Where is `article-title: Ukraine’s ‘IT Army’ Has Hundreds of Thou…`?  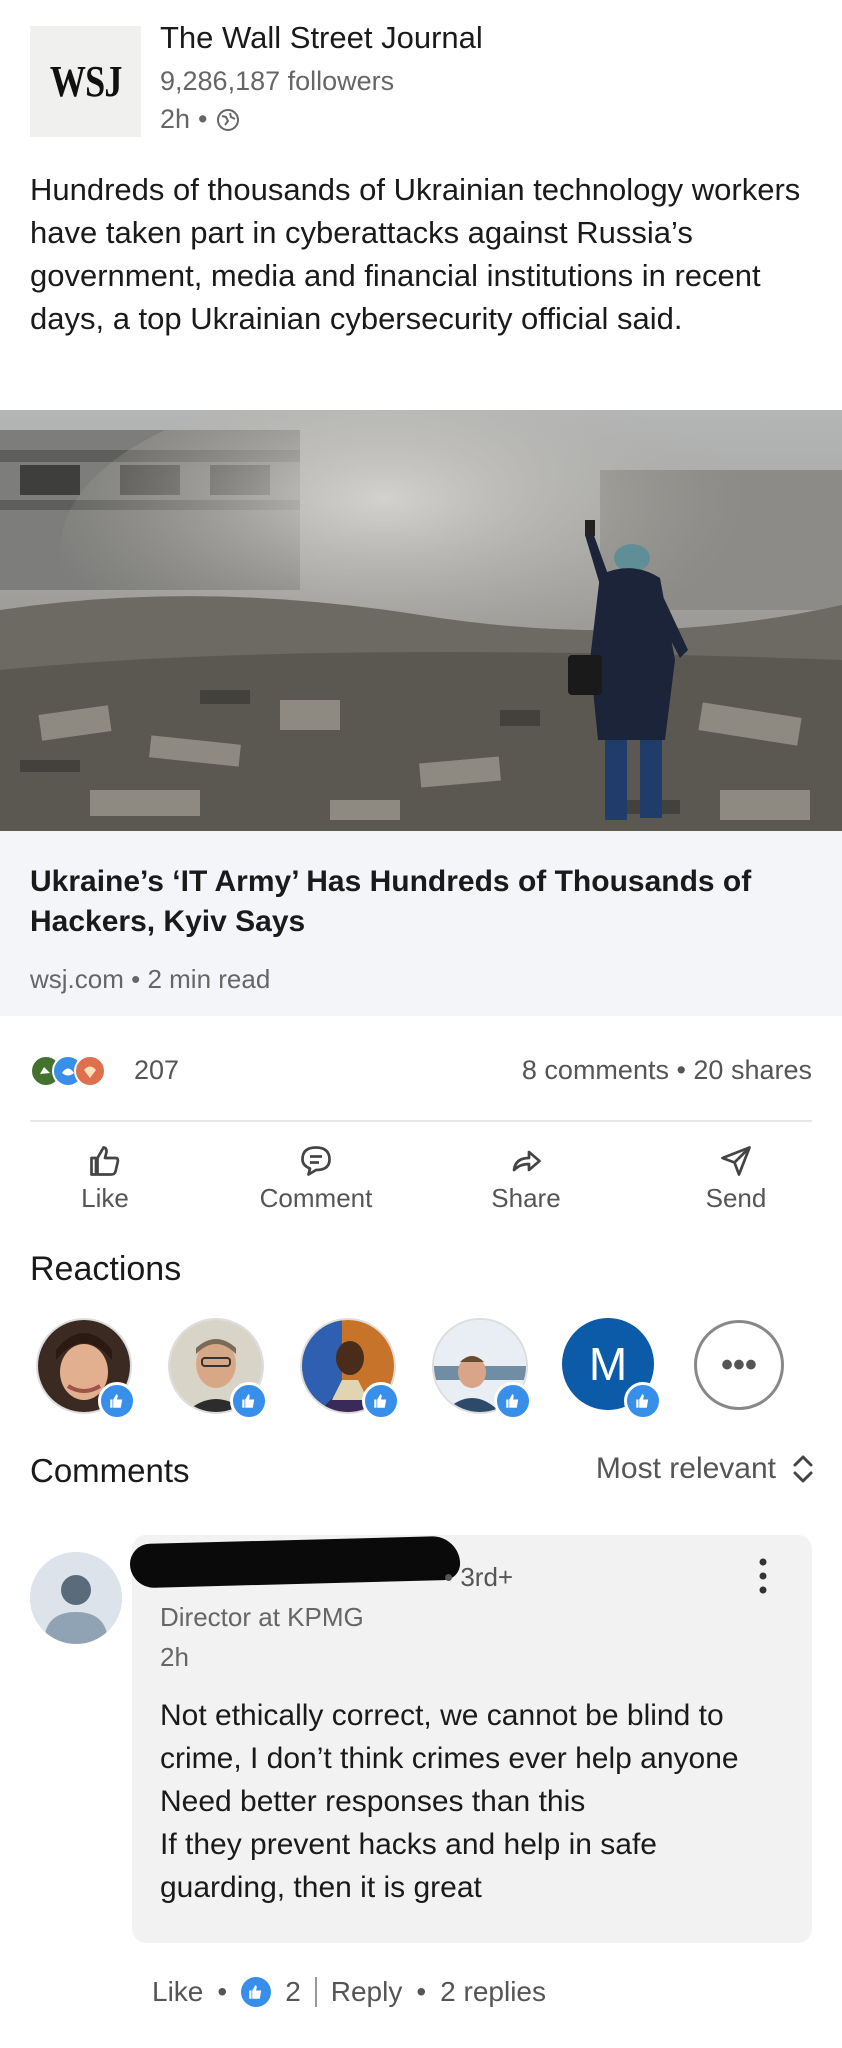
article-title: Ukraine’s ‘IT Army’ Has Hundreds of Thou… is located at coordinates (420, 902).